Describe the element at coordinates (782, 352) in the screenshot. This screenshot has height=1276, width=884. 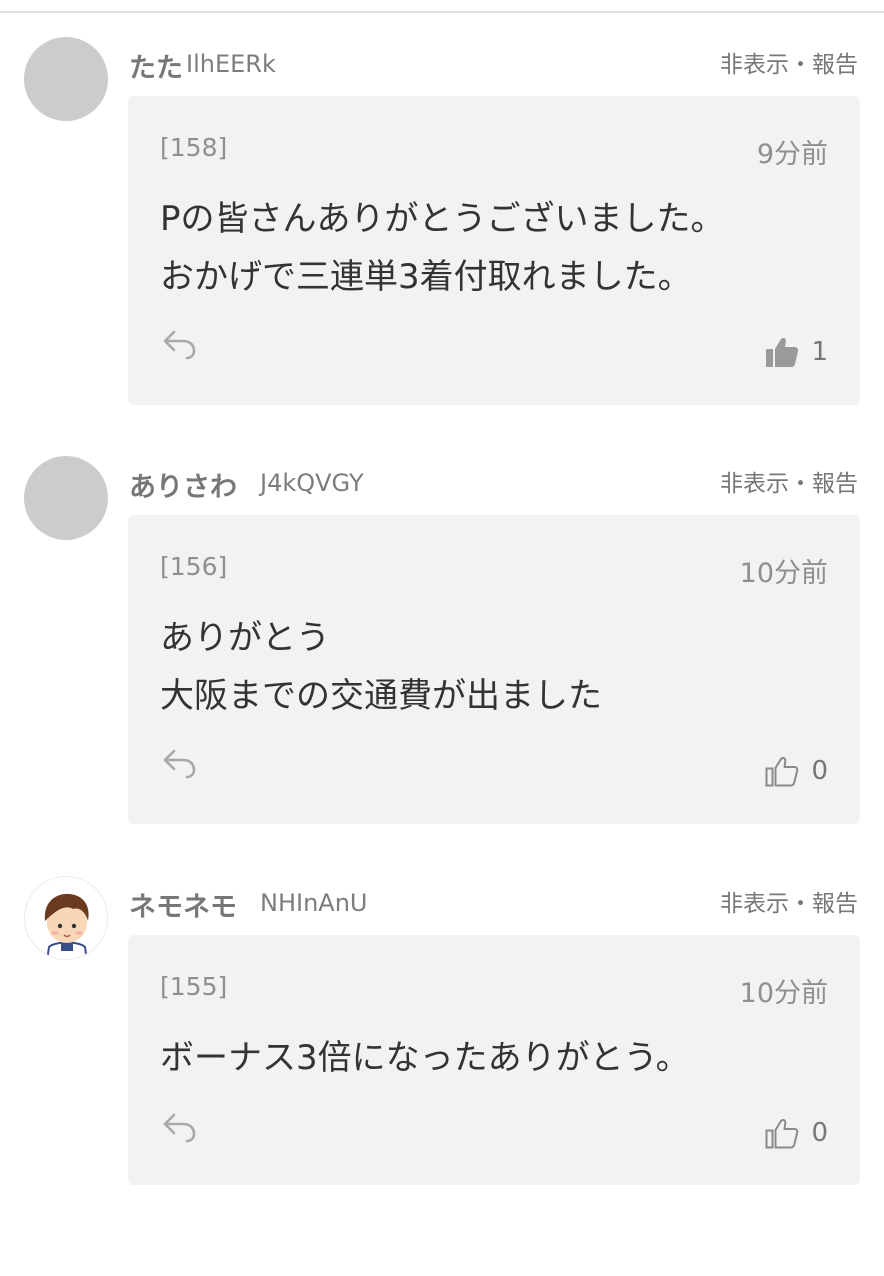
I see `thumbs-up-filled-icon` at that location.